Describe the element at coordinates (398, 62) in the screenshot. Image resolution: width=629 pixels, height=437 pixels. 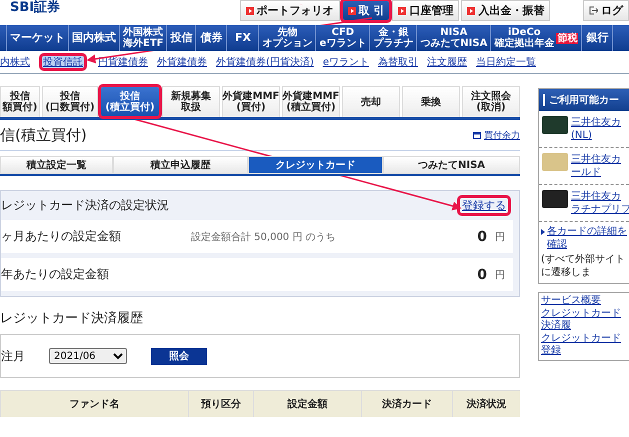
I see `sub-nav-link: 為替取引` at that location.